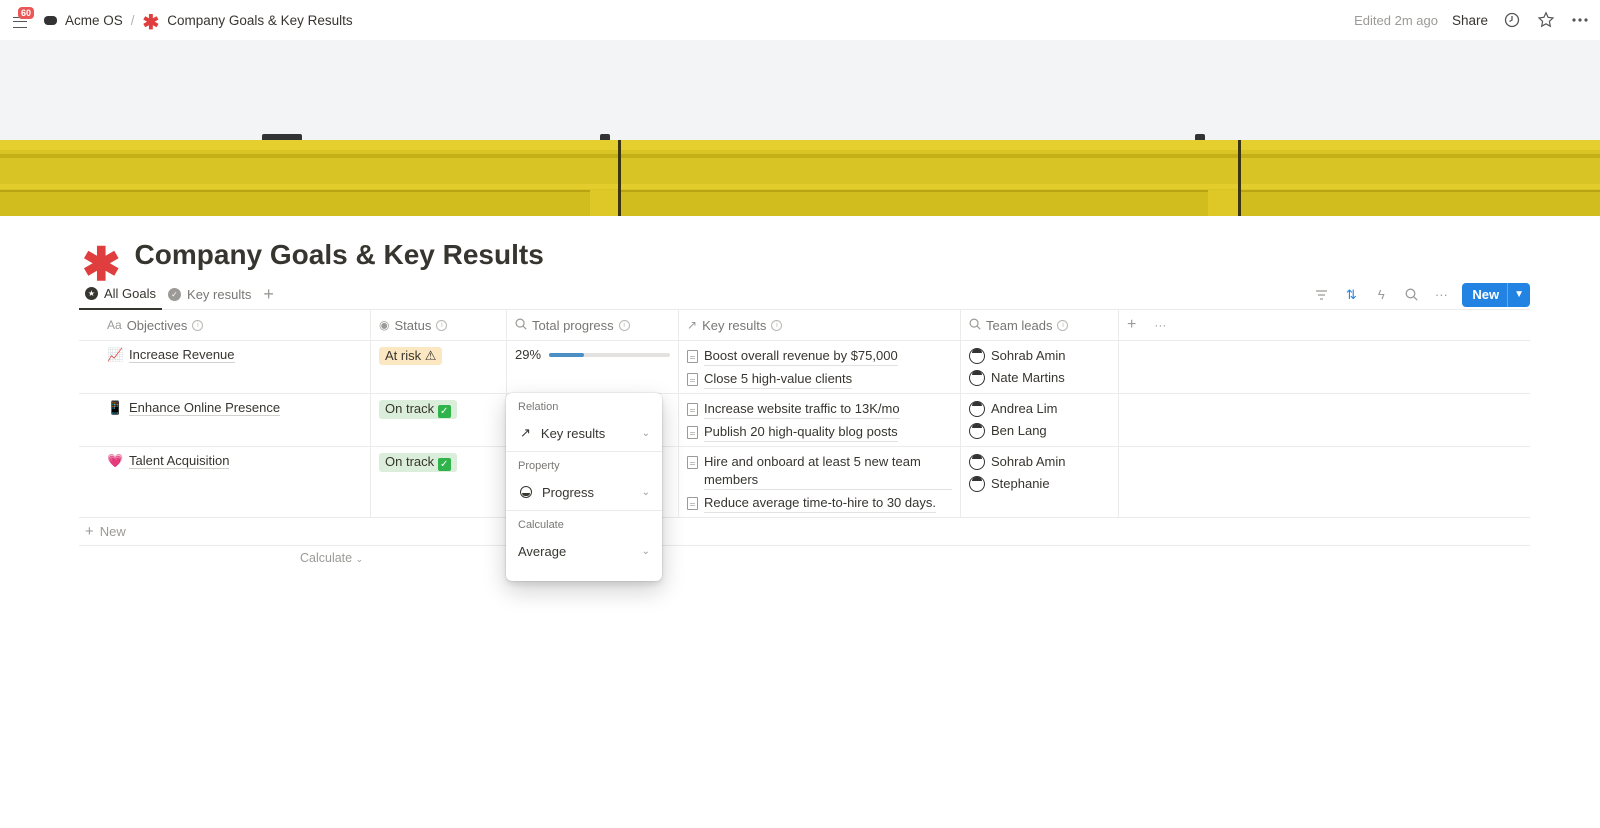  Describe the element at coordinates (539, 466) in the screenshot. I see `property-label: Property` at that location.